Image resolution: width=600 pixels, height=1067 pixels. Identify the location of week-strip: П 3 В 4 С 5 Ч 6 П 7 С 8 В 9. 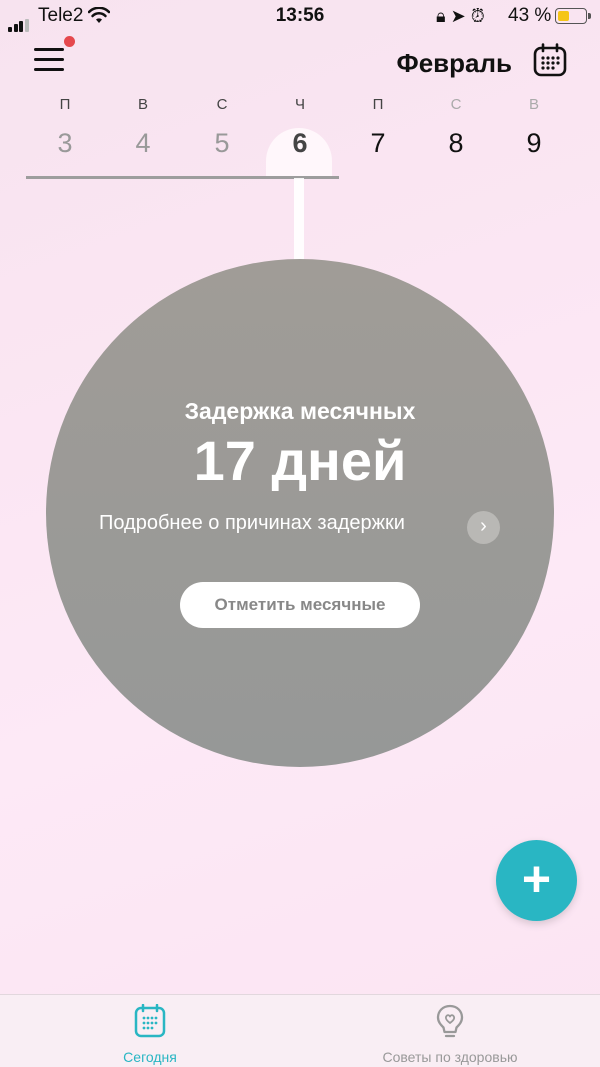
(300, 141).